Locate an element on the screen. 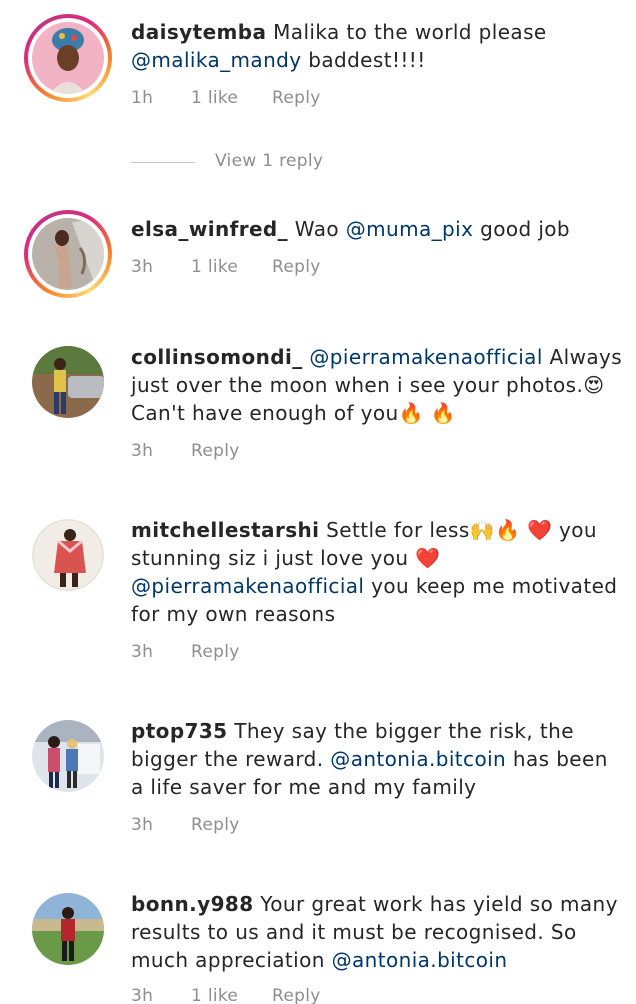 This screenshot has width=636, height=1004. comment-username: bonn.y988 is located at coordinates (192, 904).